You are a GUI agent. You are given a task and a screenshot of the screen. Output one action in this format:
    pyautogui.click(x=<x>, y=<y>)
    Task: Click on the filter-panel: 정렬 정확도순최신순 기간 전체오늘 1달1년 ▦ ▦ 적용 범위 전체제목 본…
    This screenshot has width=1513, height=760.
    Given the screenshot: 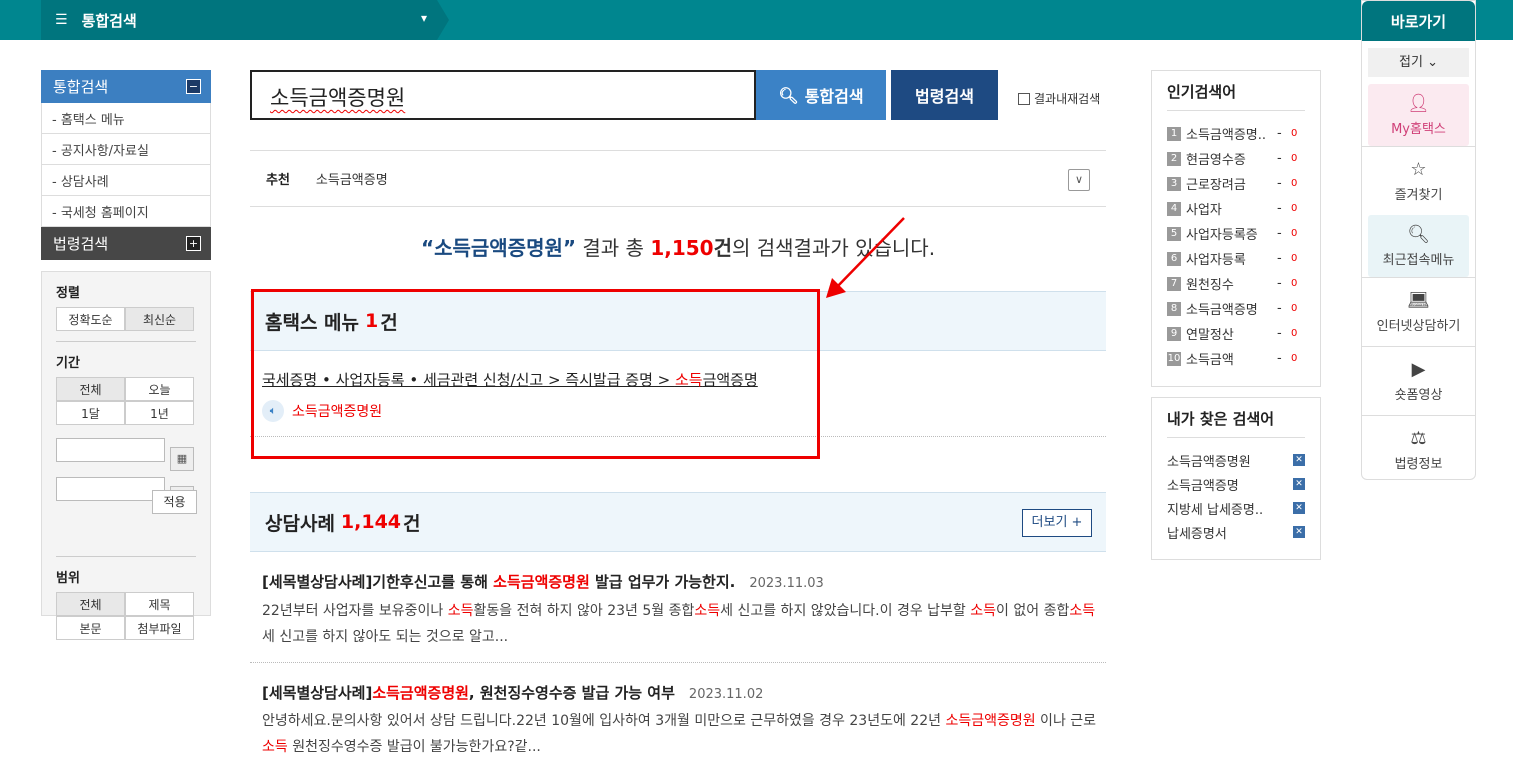 What is the action you would take?
    pyautogui.click(x=126, y=455)
    